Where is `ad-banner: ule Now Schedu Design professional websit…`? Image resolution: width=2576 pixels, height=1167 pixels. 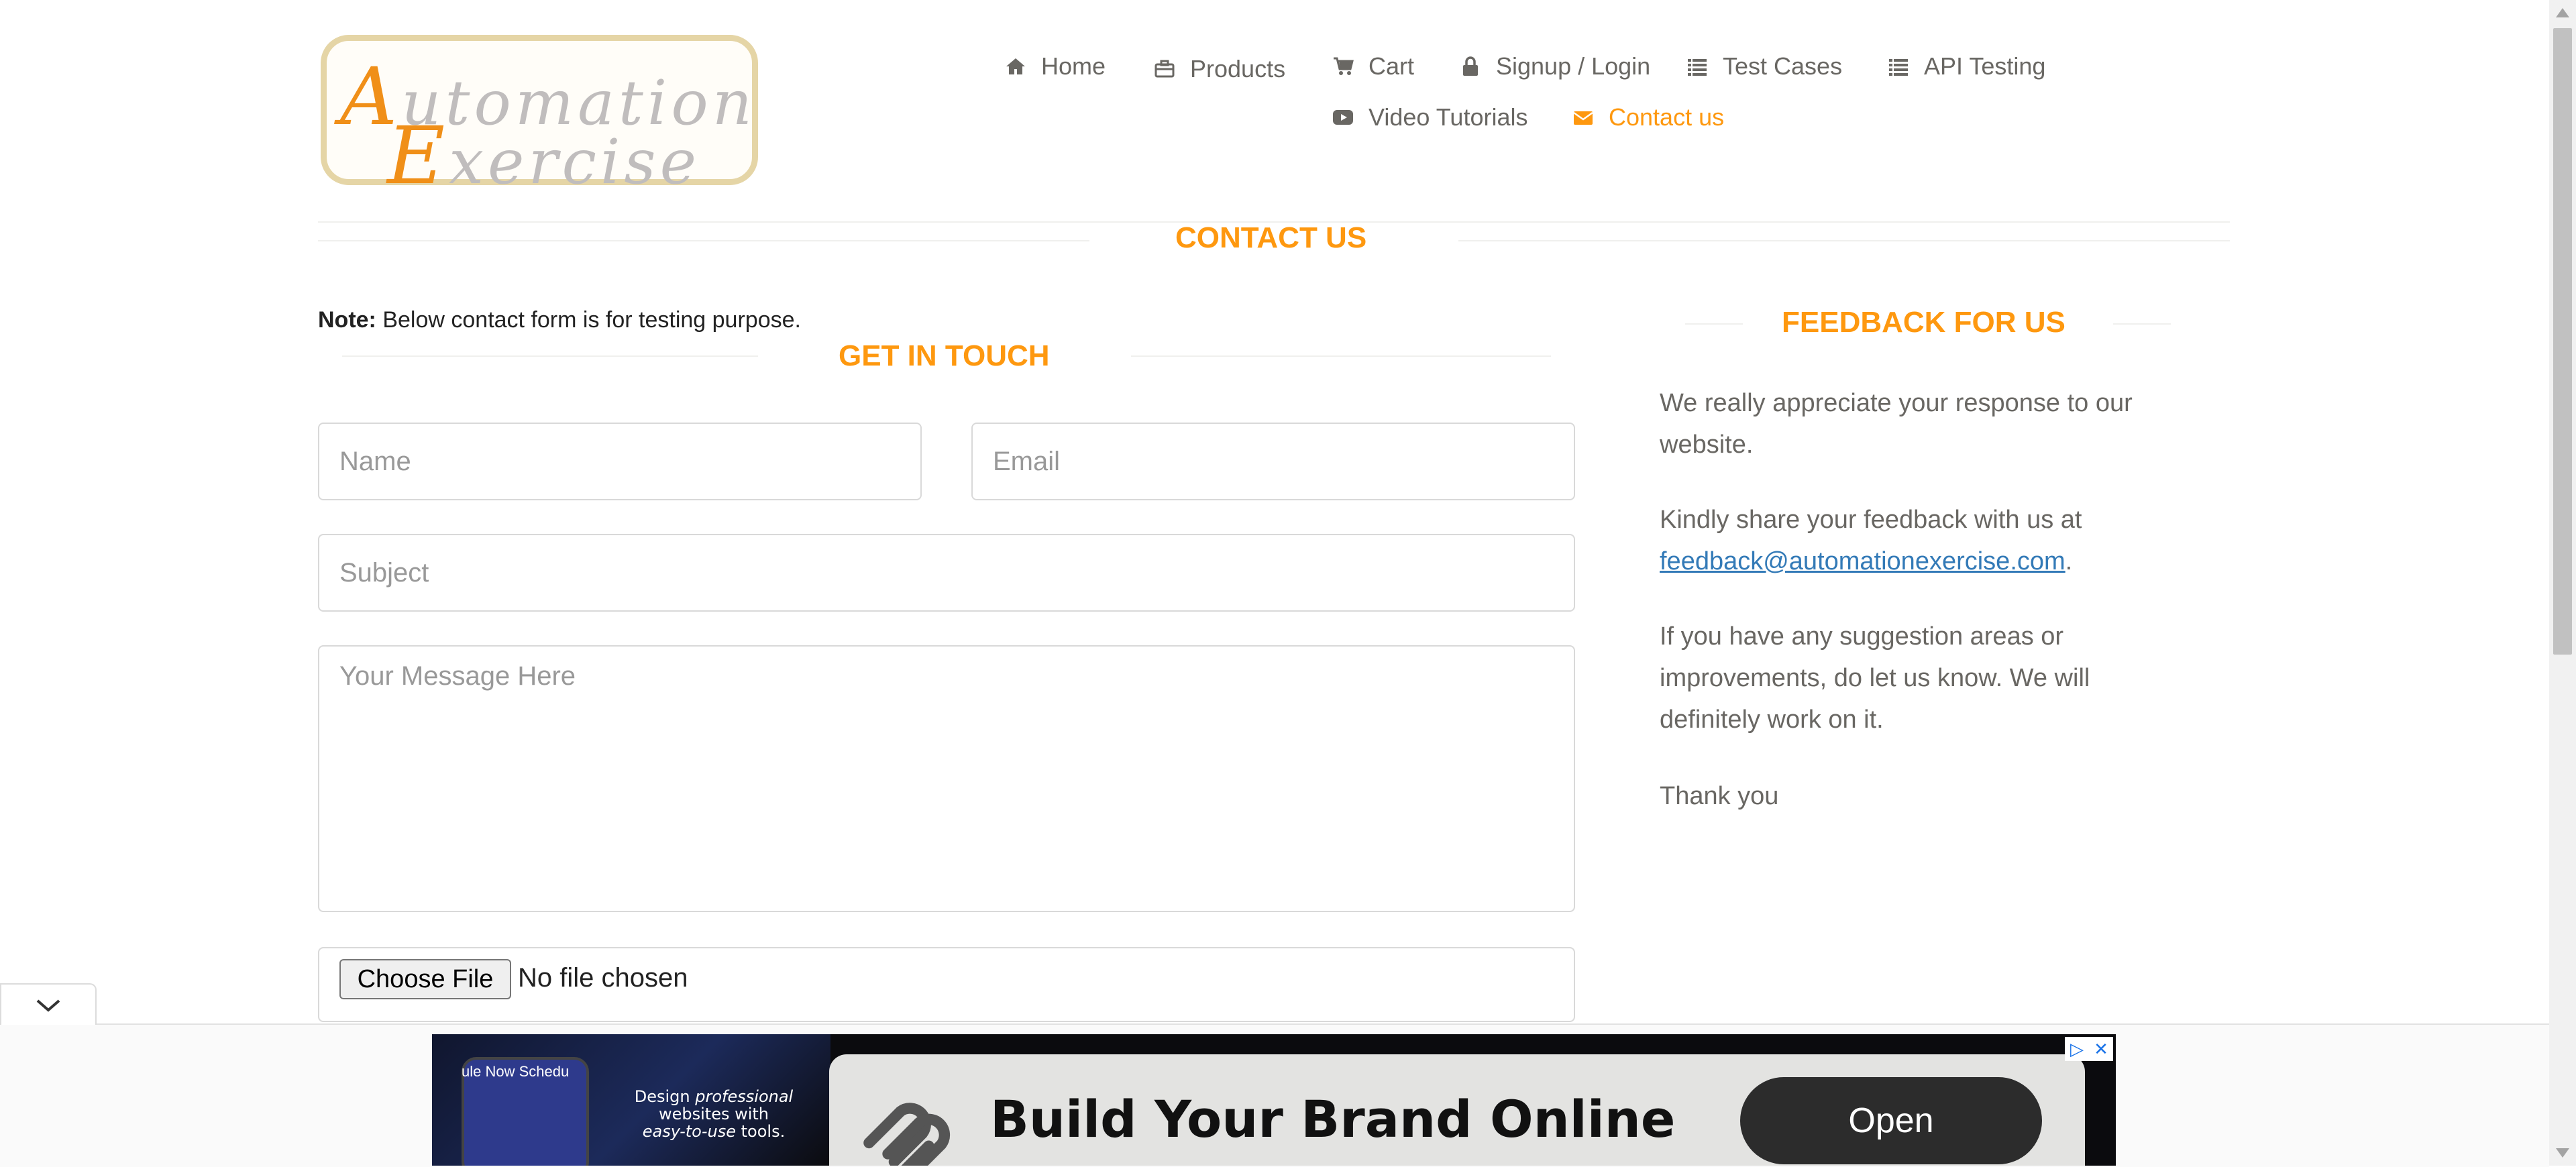 ad-banner: ule Now Schedu Design professional websit… is located at coordinates (1274, 1100).